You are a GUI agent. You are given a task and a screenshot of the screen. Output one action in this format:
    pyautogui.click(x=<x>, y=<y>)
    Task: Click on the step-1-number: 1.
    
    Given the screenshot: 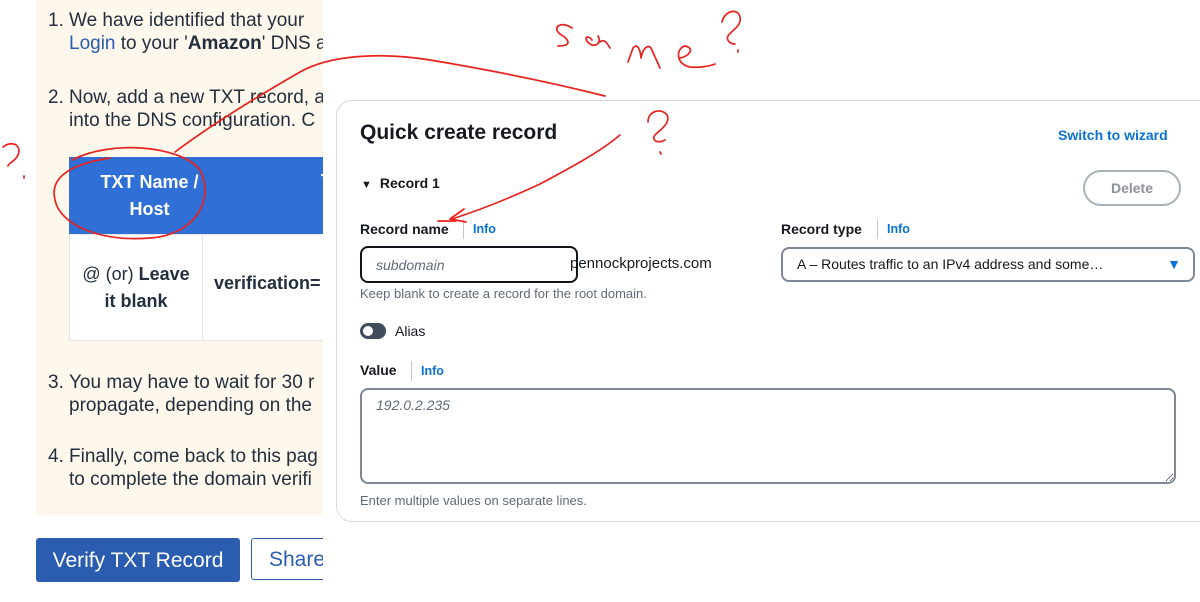 What is the action you would take?
    pyautogui.click(x=56, y=20)
    